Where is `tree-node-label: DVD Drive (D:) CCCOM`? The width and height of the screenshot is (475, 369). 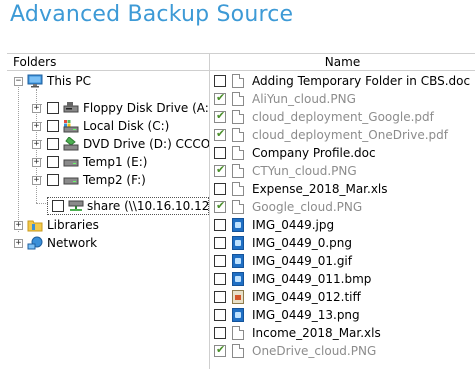 tree-node-label: DVD Drive (D:) CCCOM is located at coordinates (146, 144).